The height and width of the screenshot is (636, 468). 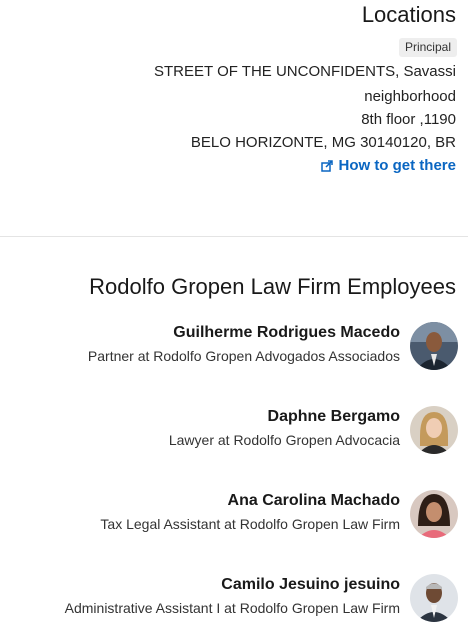 I want to click on directions-link: How to get there, so click(x=388, y=166).